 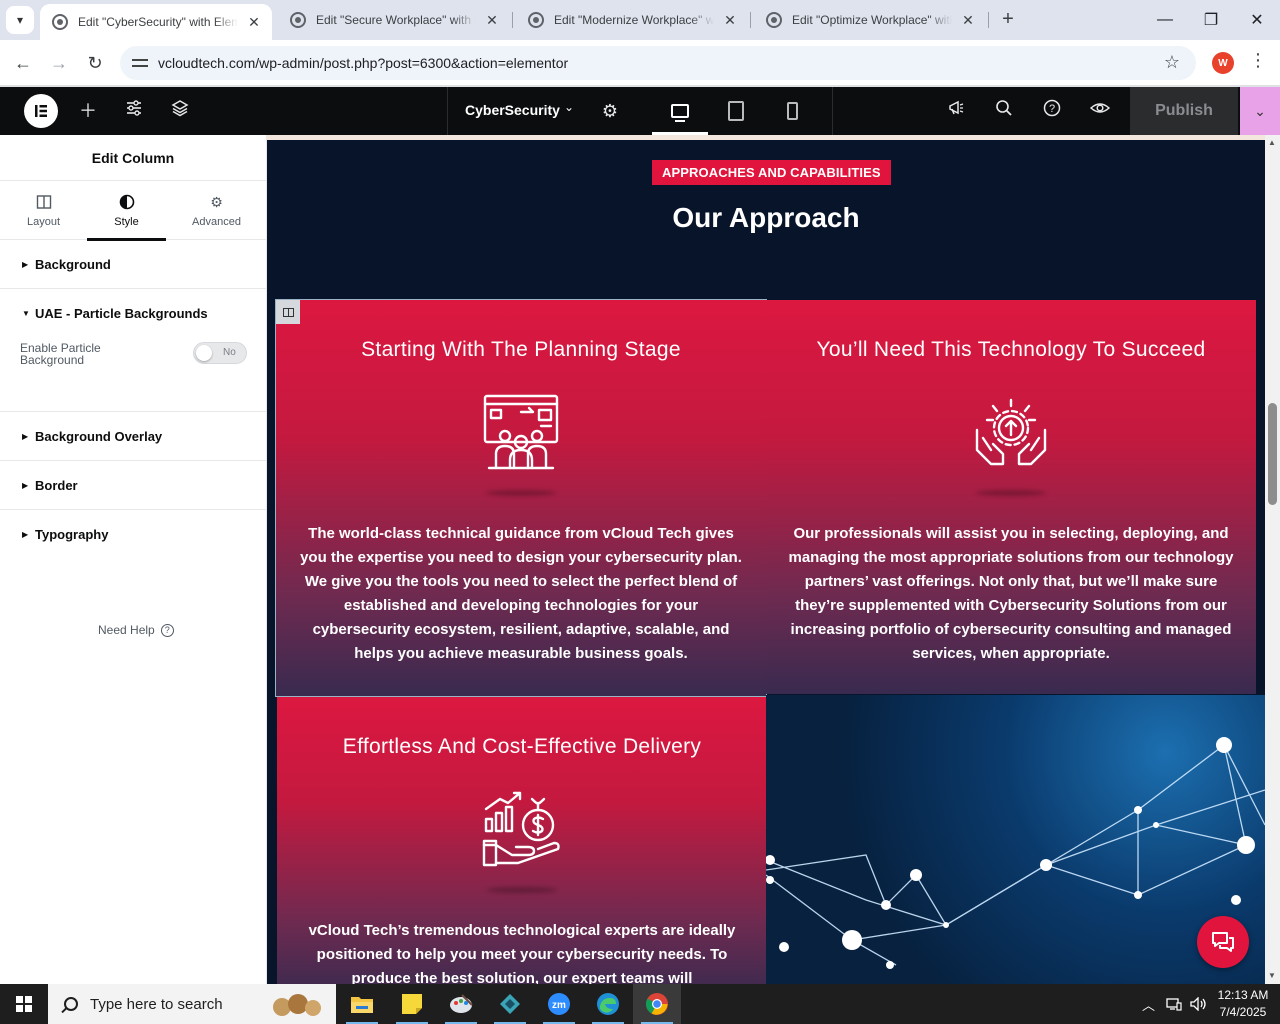 I want to click on enable-particle-control: Enable Particle Background No, so click(x=133, y=374).